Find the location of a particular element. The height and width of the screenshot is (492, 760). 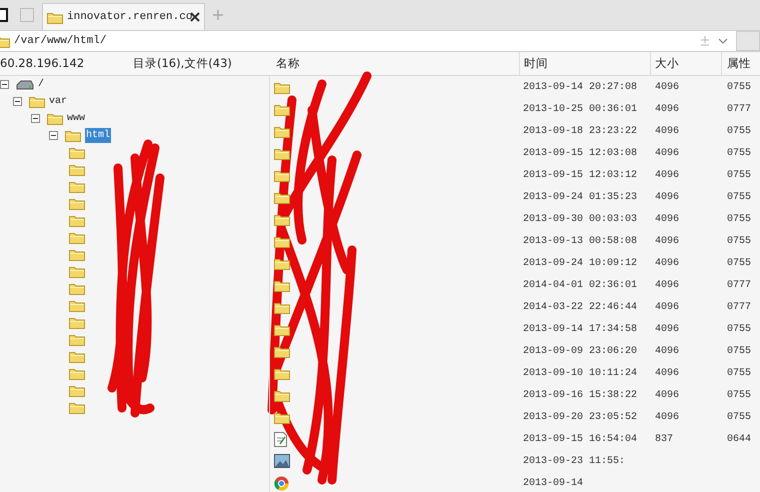

dropdown-icon is located at coordinates (723, 41).